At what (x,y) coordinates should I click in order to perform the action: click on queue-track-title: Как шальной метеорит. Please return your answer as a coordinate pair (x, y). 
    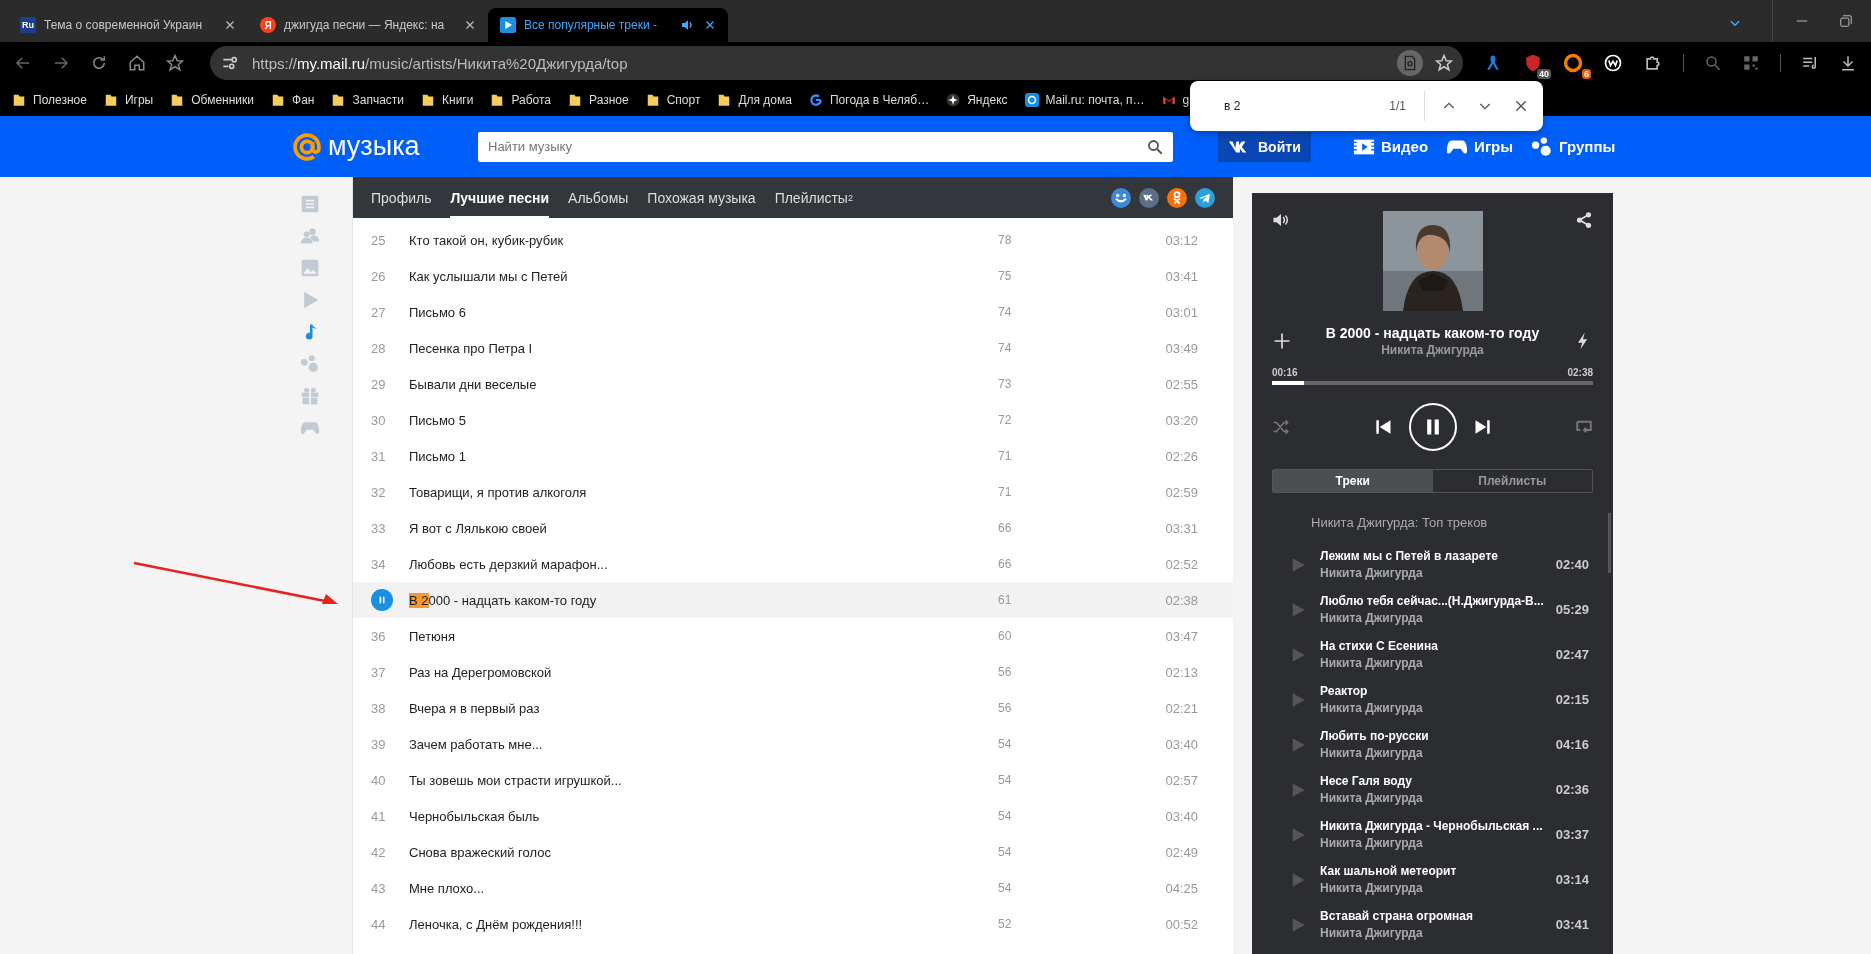
    Looking at the image, I should click on (1431, 871).